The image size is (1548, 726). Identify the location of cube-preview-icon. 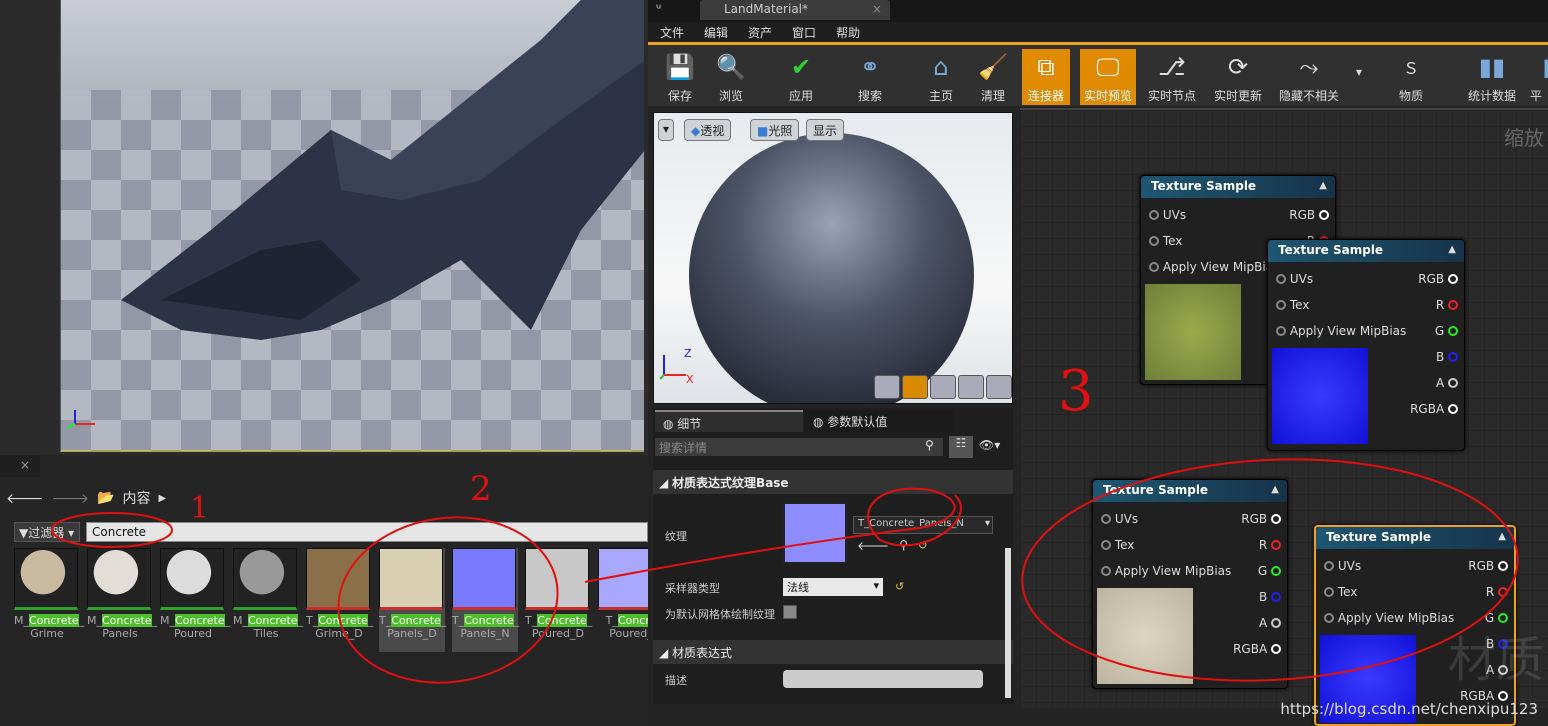
(971, 387).